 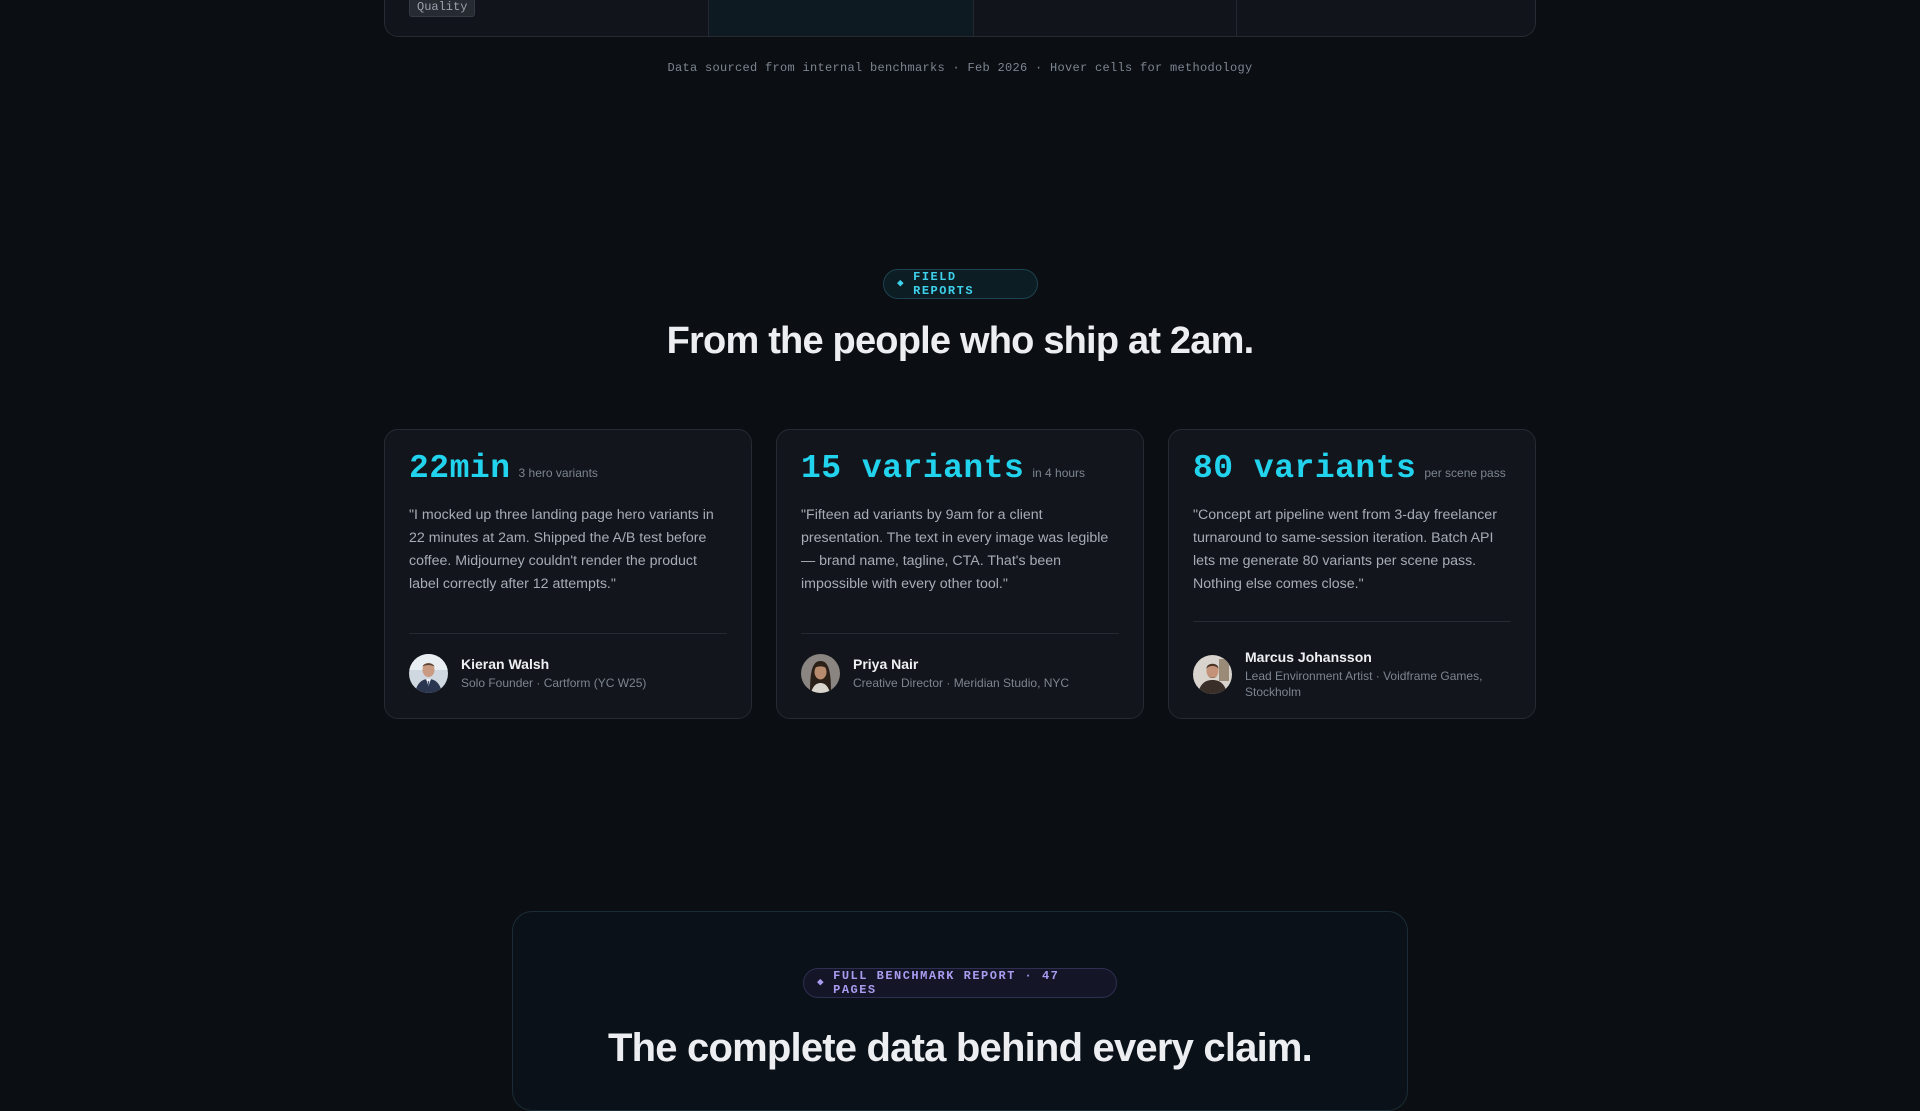 I want to click on testimonial-metric: 22min 3 hero variants, so click(x=568, y=470).